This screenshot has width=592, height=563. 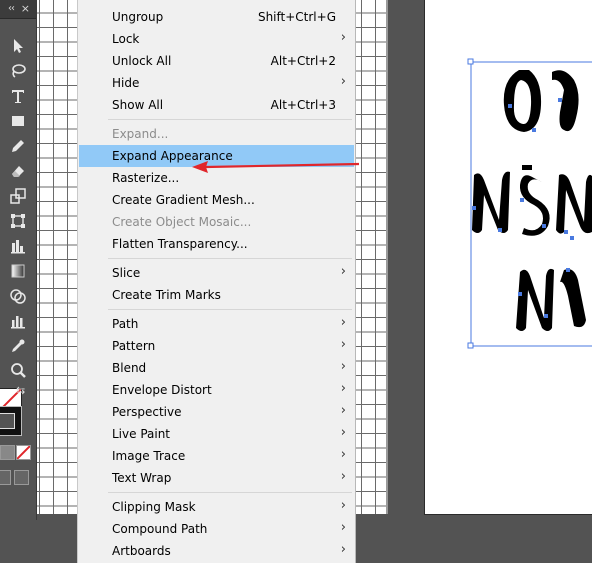 What do you see at coordinates (18, 370) in the screenshot?
I see `zoom-tool-icon` at bounding box center [18, 370].